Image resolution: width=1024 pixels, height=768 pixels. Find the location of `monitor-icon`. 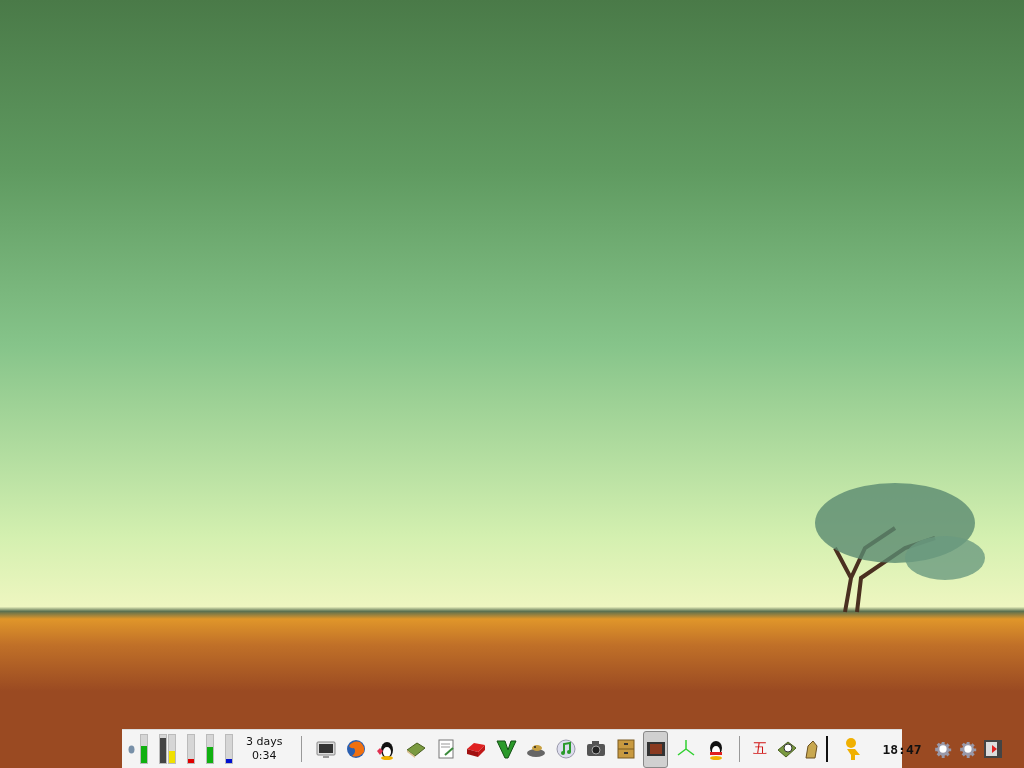

monitor-icon is located at coordinates (325, 749).